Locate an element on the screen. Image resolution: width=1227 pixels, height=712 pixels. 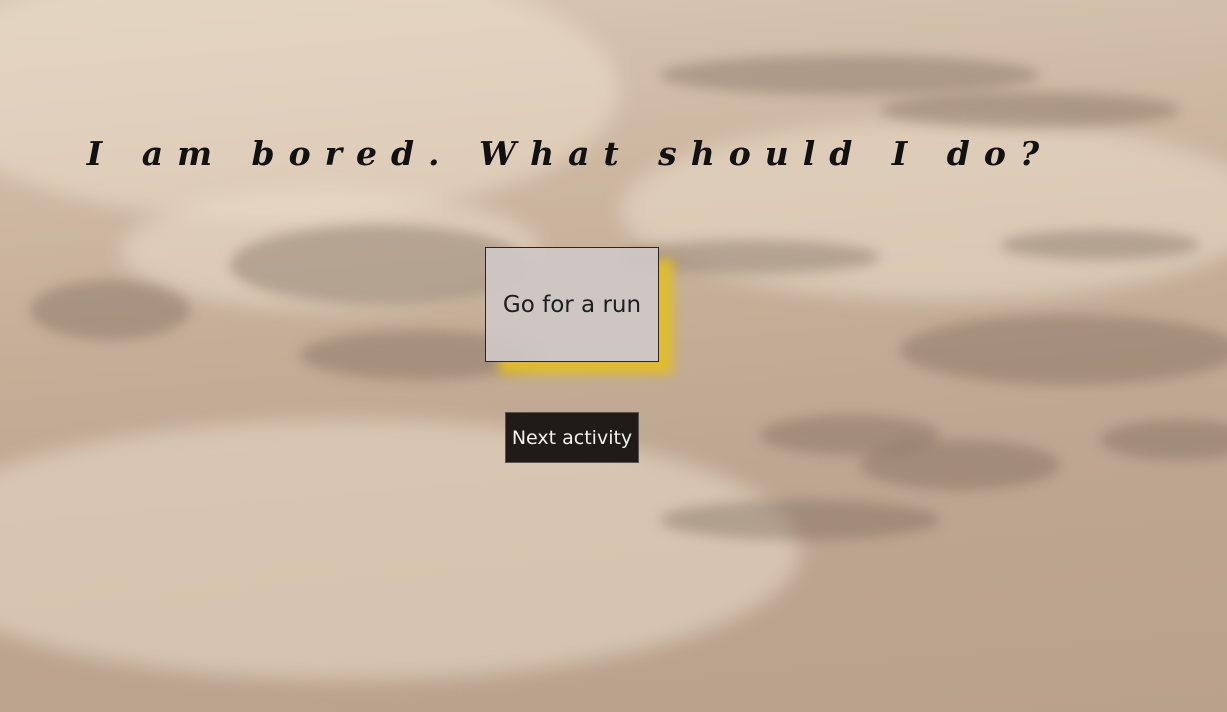
next-activity-button: Next activity is located at coordinates (572, 437).